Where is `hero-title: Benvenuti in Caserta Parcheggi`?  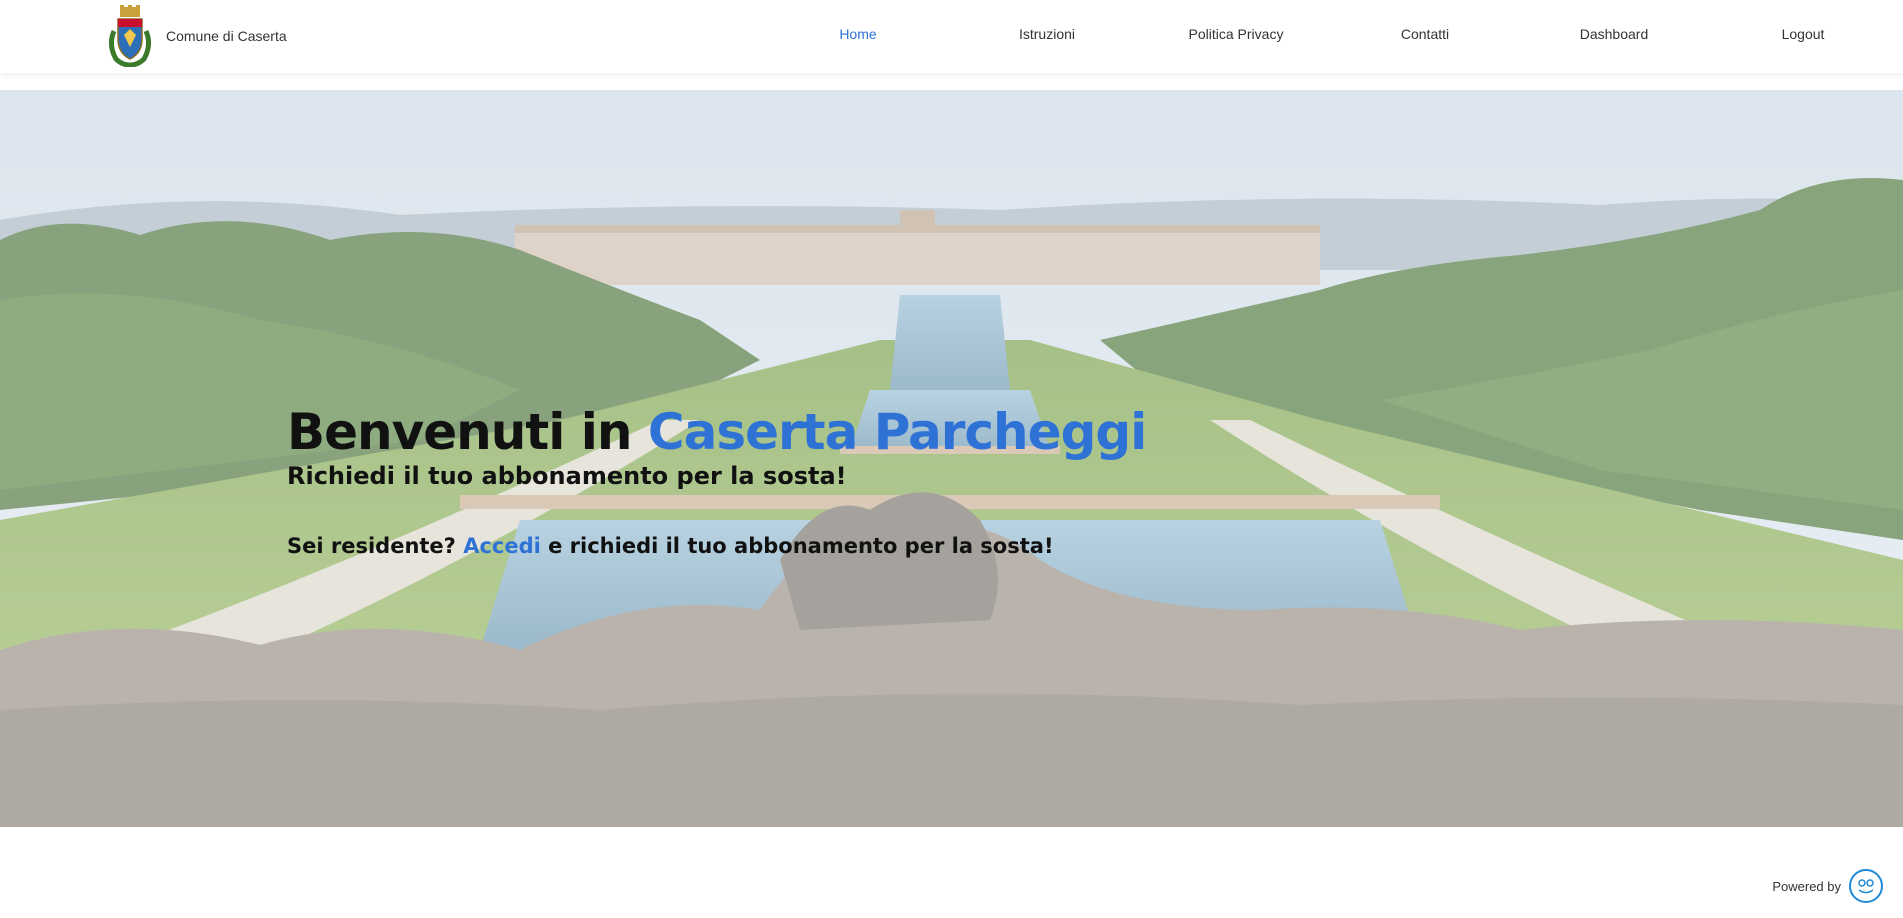
hero-title: Benvenuti in Caserta Parcheggi is located at coordinates (717, 432).